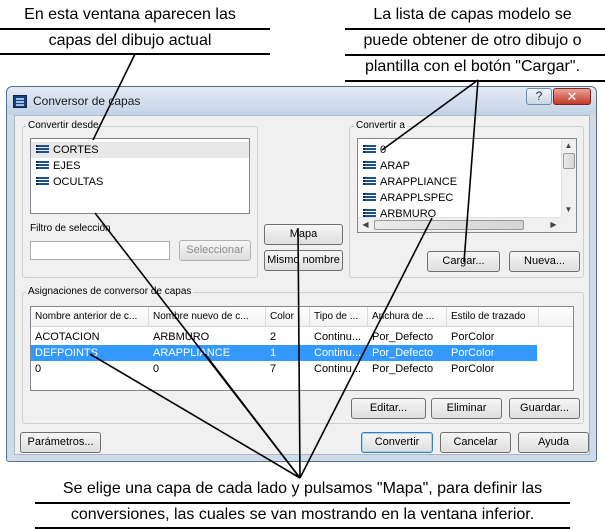 This screenshot has width=605, height=529. I want to click on convert-button: Convertir, so click(397, 442).